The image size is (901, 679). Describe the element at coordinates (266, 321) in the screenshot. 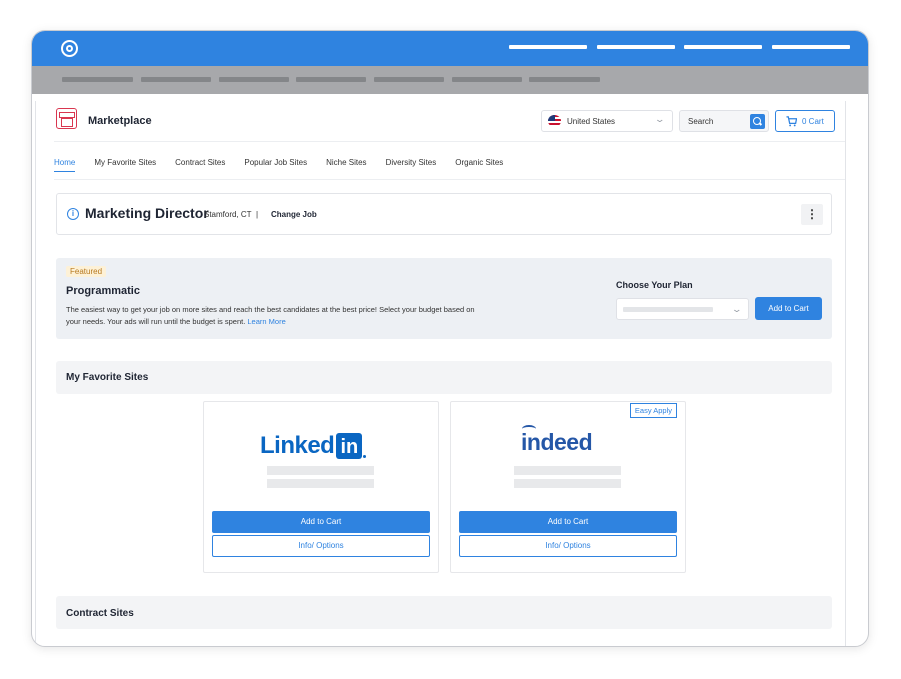

I see `learn-more-link: Learn More` at that location.